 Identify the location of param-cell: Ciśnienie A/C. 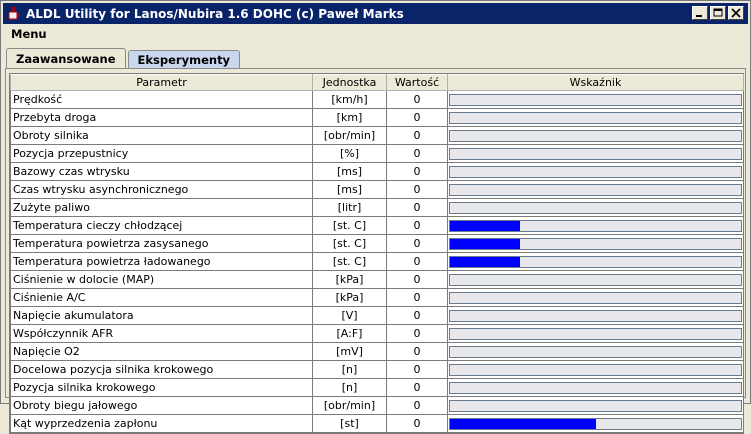
(161, 297).